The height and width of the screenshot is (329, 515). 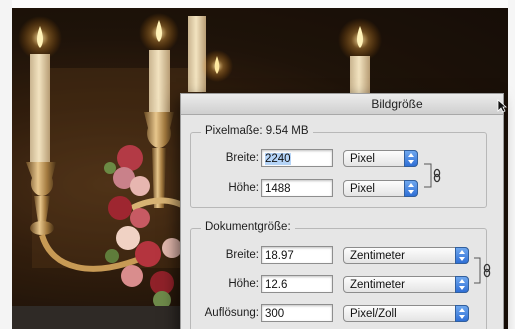 What do you see at coordinates (297, 313) in the screenshot?
I see `resolution-input: 300` at bounding box center [297, 313].